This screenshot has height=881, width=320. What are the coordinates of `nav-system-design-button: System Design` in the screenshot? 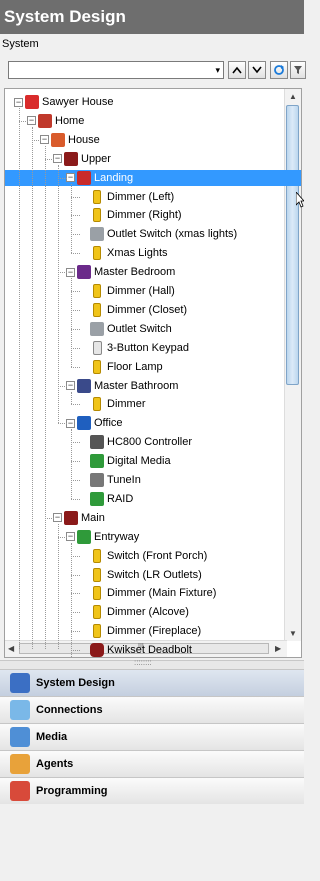 It's located at (152, 682).